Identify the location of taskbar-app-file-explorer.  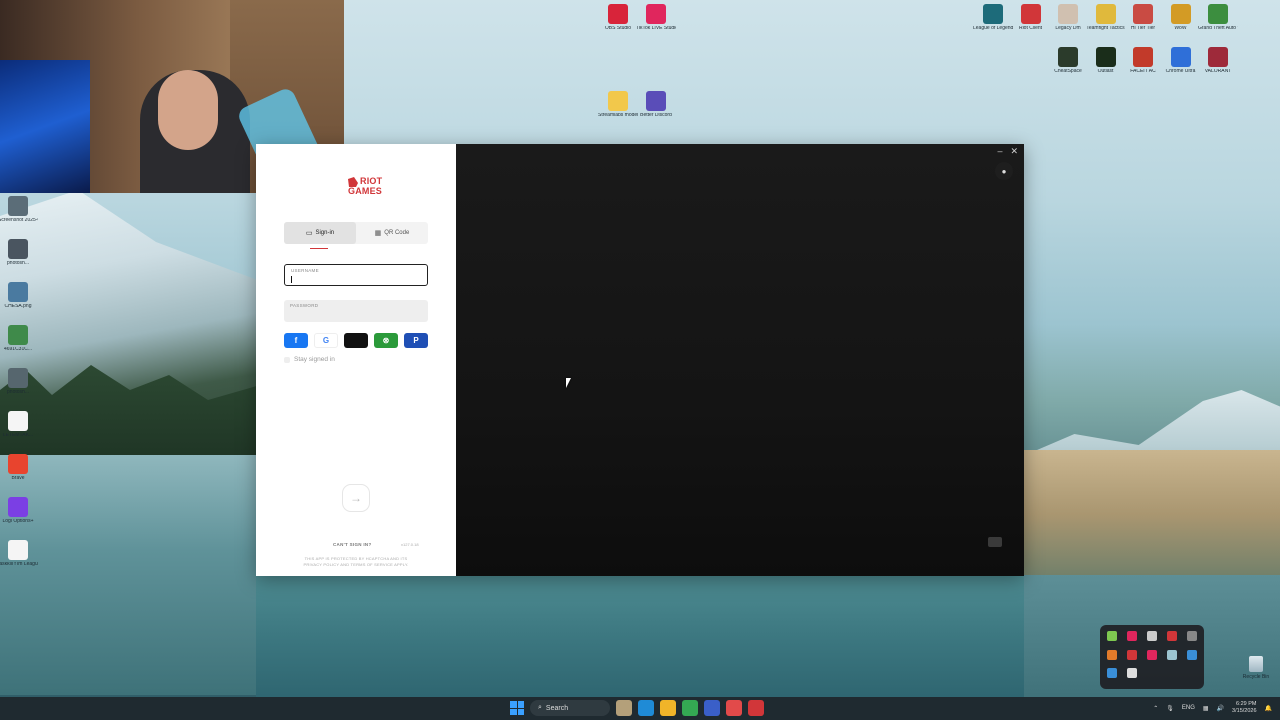
(668, 708).